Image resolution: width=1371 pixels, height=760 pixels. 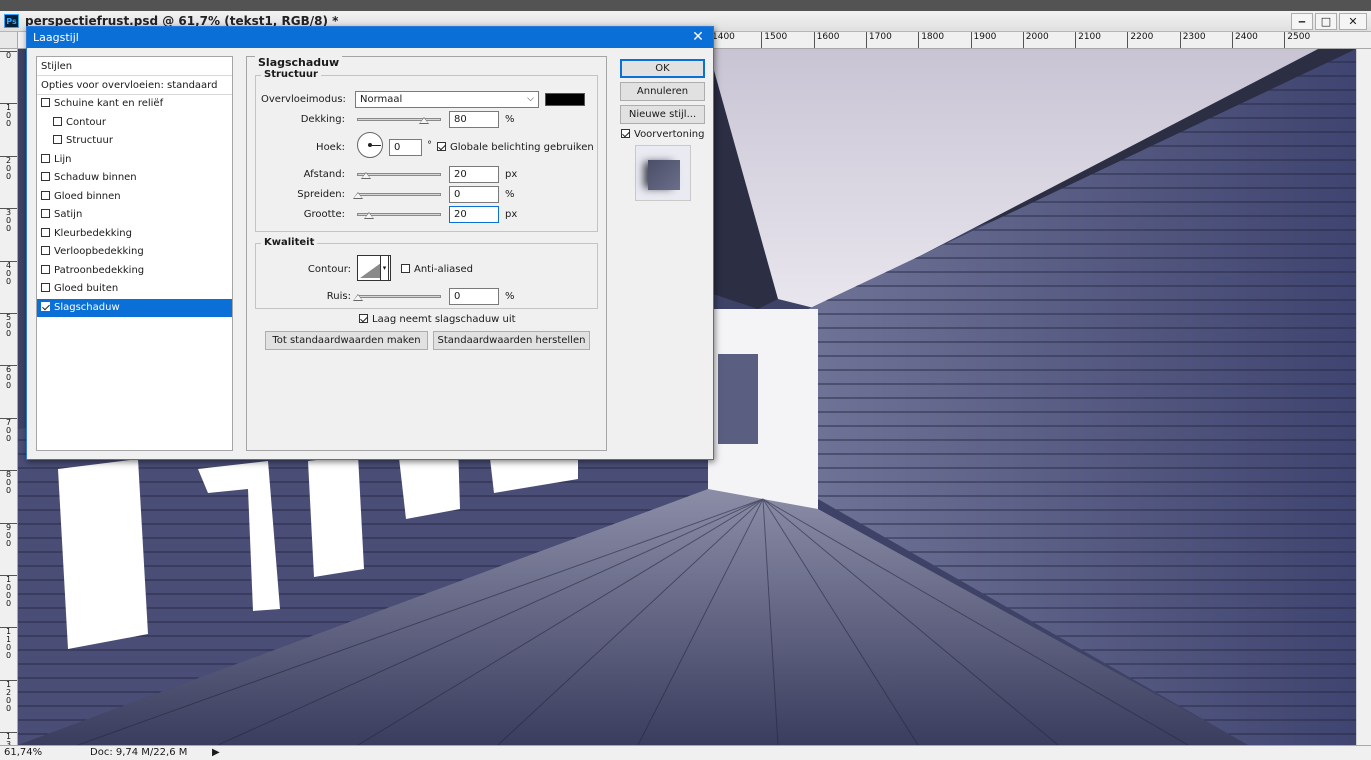 What do you see at coordinates (1302, 21) in the screenshot?
I see `minimize-button: ‒` at bounding box center [1302, 21].